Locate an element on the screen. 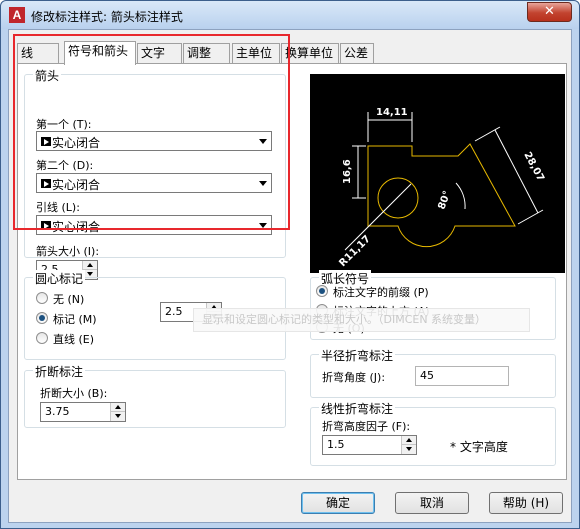 The width and height of the screenshot is (580, 529). ok-button: 确定 is located at coordinates (338, 503).